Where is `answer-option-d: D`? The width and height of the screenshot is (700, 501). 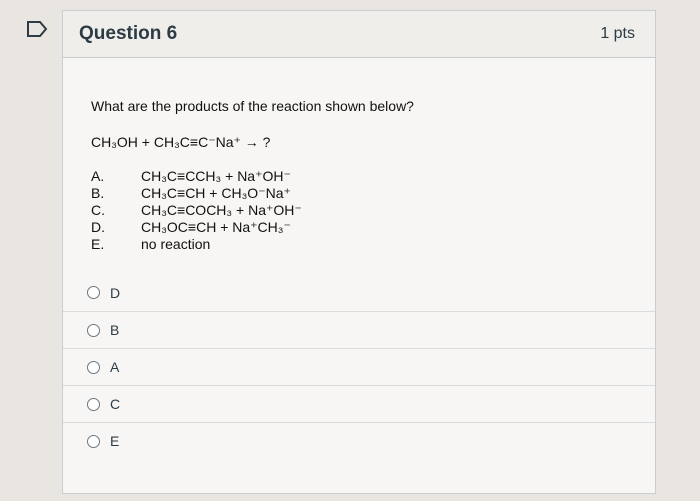
answer-option-d: D is located at coordinates (359, 292).